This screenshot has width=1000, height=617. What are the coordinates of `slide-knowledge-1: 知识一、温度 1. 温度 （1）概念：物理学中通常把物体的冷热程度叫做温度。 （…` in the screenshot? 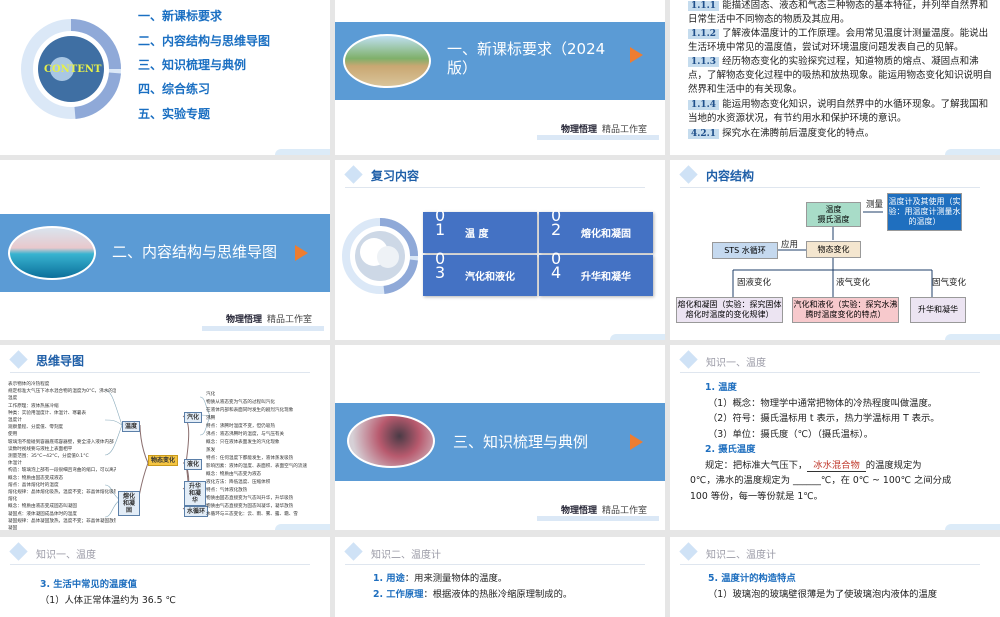 It's located at (835, 437).